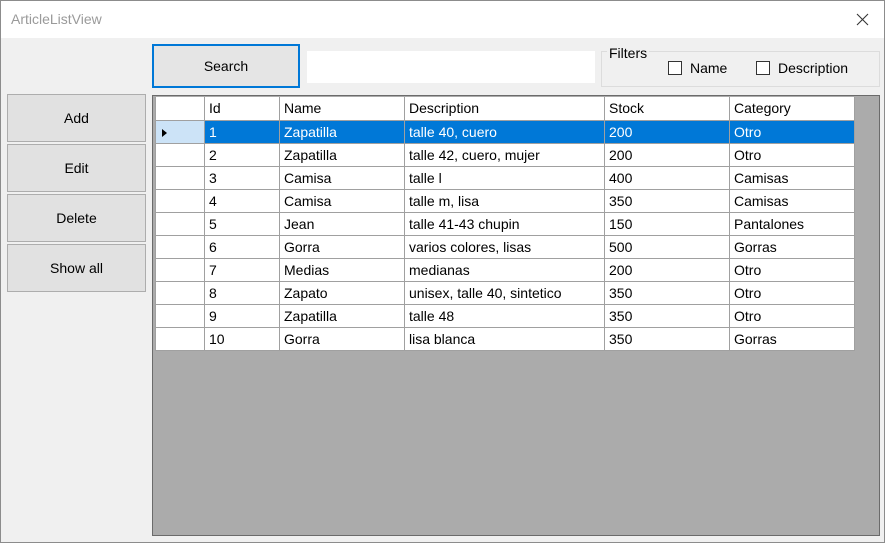  Describe the element at coordinates (242, 315) in the screenshot. I see `cell-id: 9` at that location.